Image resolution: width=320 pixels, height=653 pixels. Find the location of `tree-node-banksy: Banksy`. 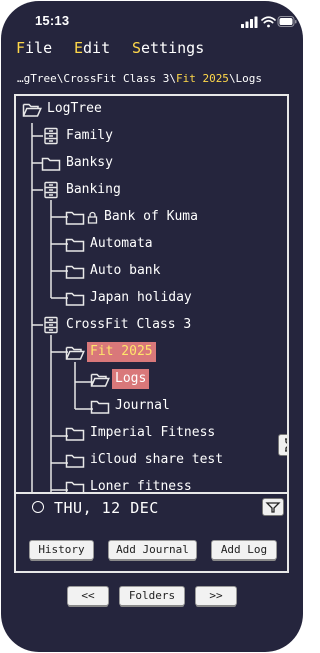

tree-node-banksy: Banksy is located at coordinates (78, 163).